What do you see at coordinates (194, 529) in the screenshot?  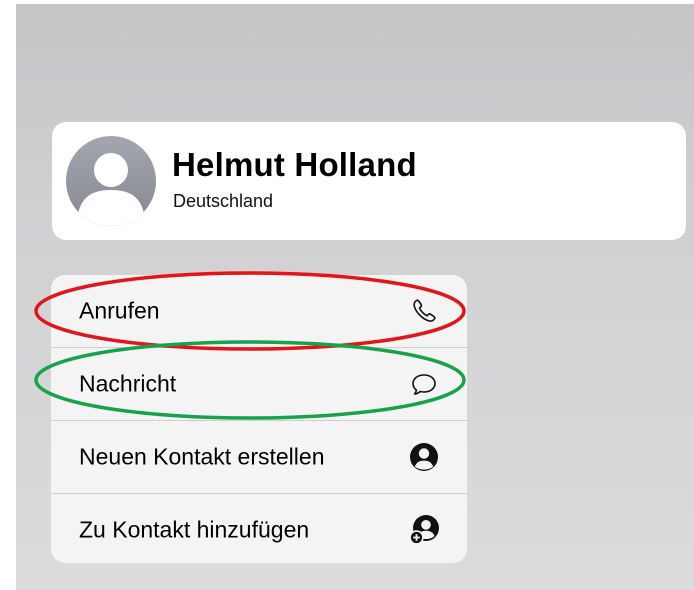 I see `menu-item-label: Zu Kontakt hinzufügen` at bounding box center [194, 529].